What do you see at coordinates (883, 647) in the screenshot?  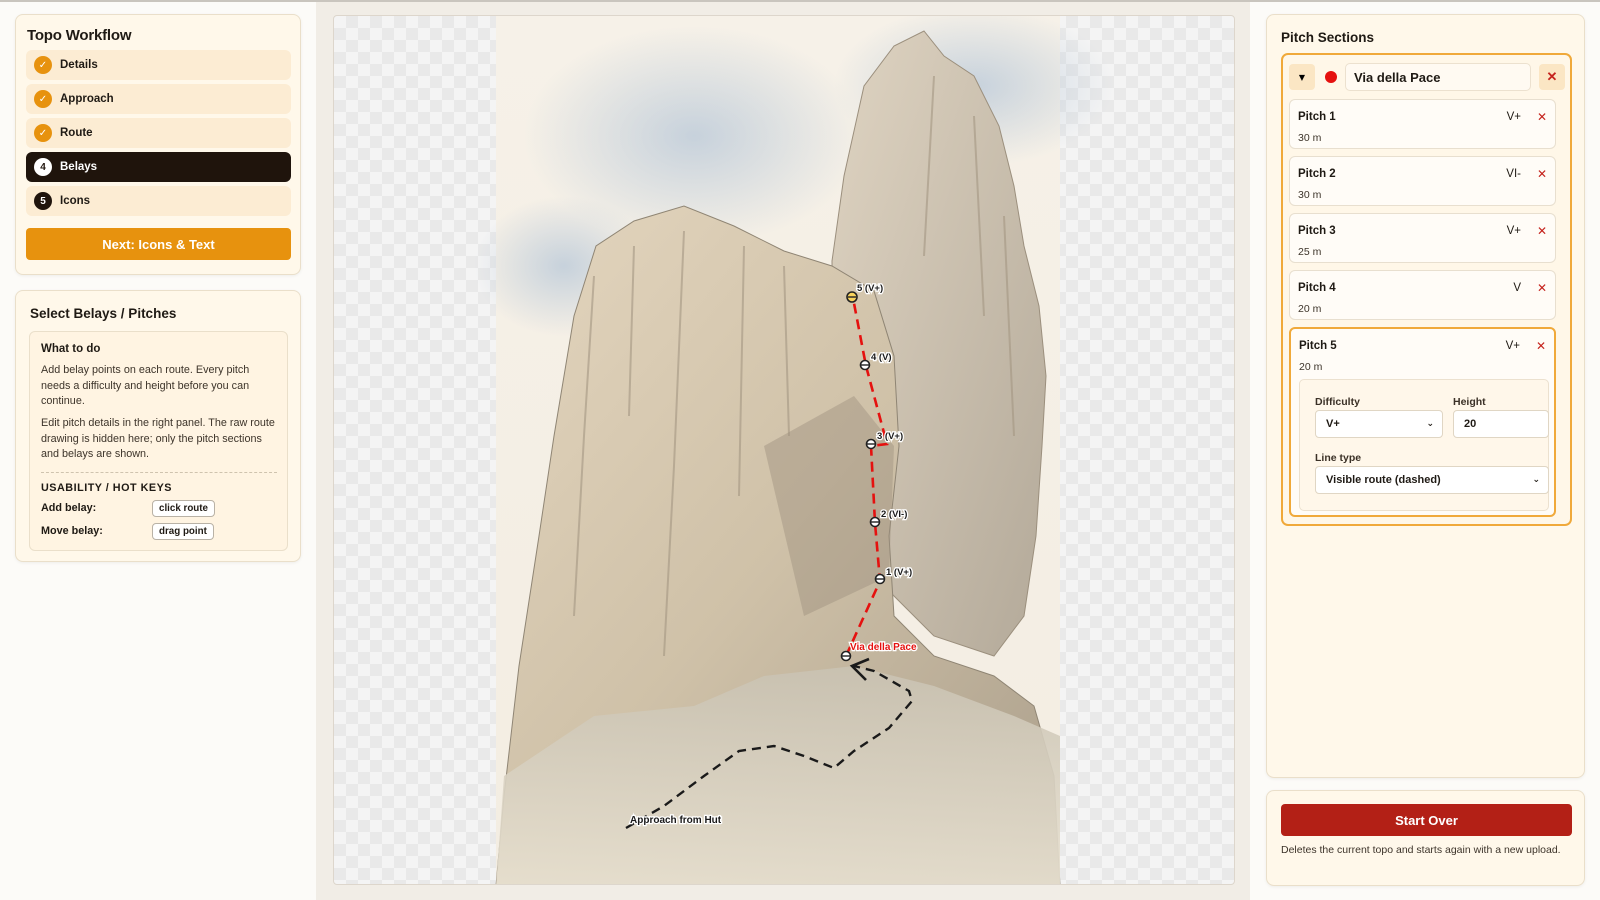 I see `route-name-label: Via della Pace` at bounding box center [883, 647].